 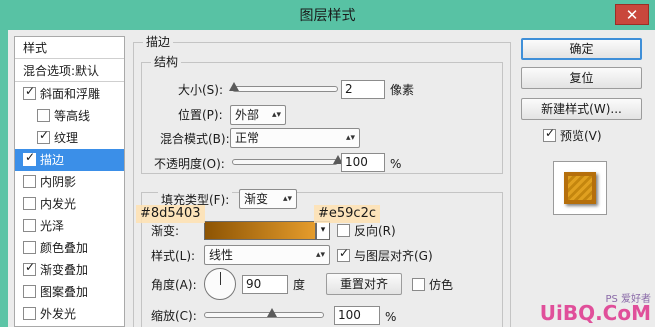 I want to click on scale-label: 缩放(C):, so click(x=174, y=316).